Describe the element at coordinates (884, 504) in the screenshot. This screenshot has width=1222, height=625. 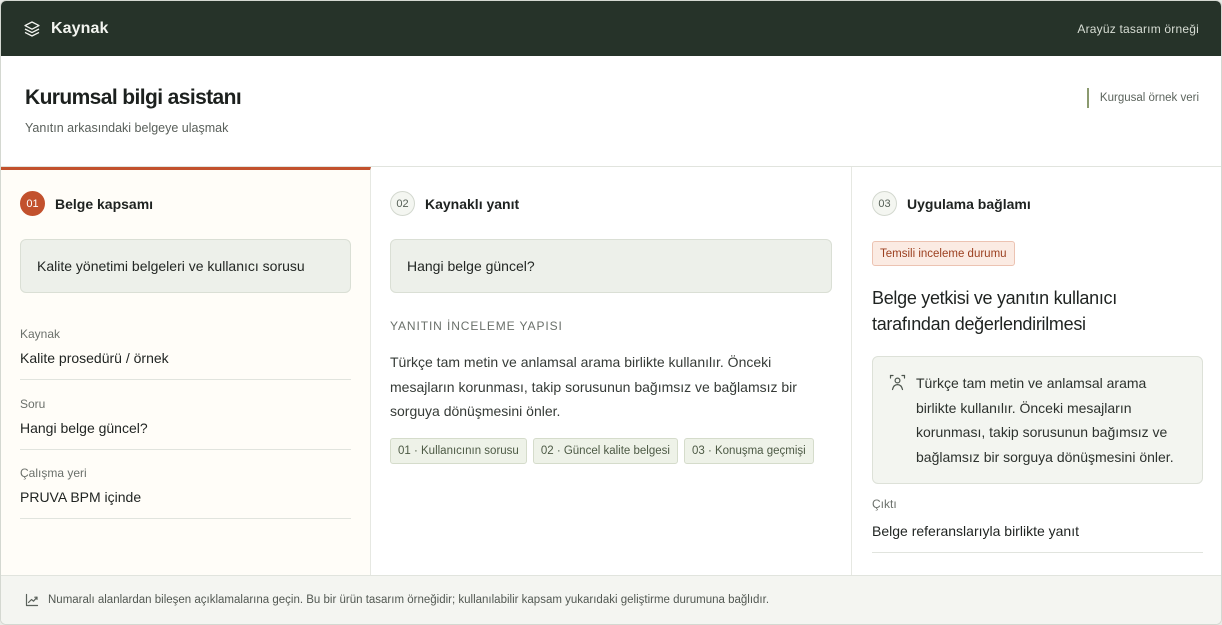
I see `output-label: Çıktı` at that location.